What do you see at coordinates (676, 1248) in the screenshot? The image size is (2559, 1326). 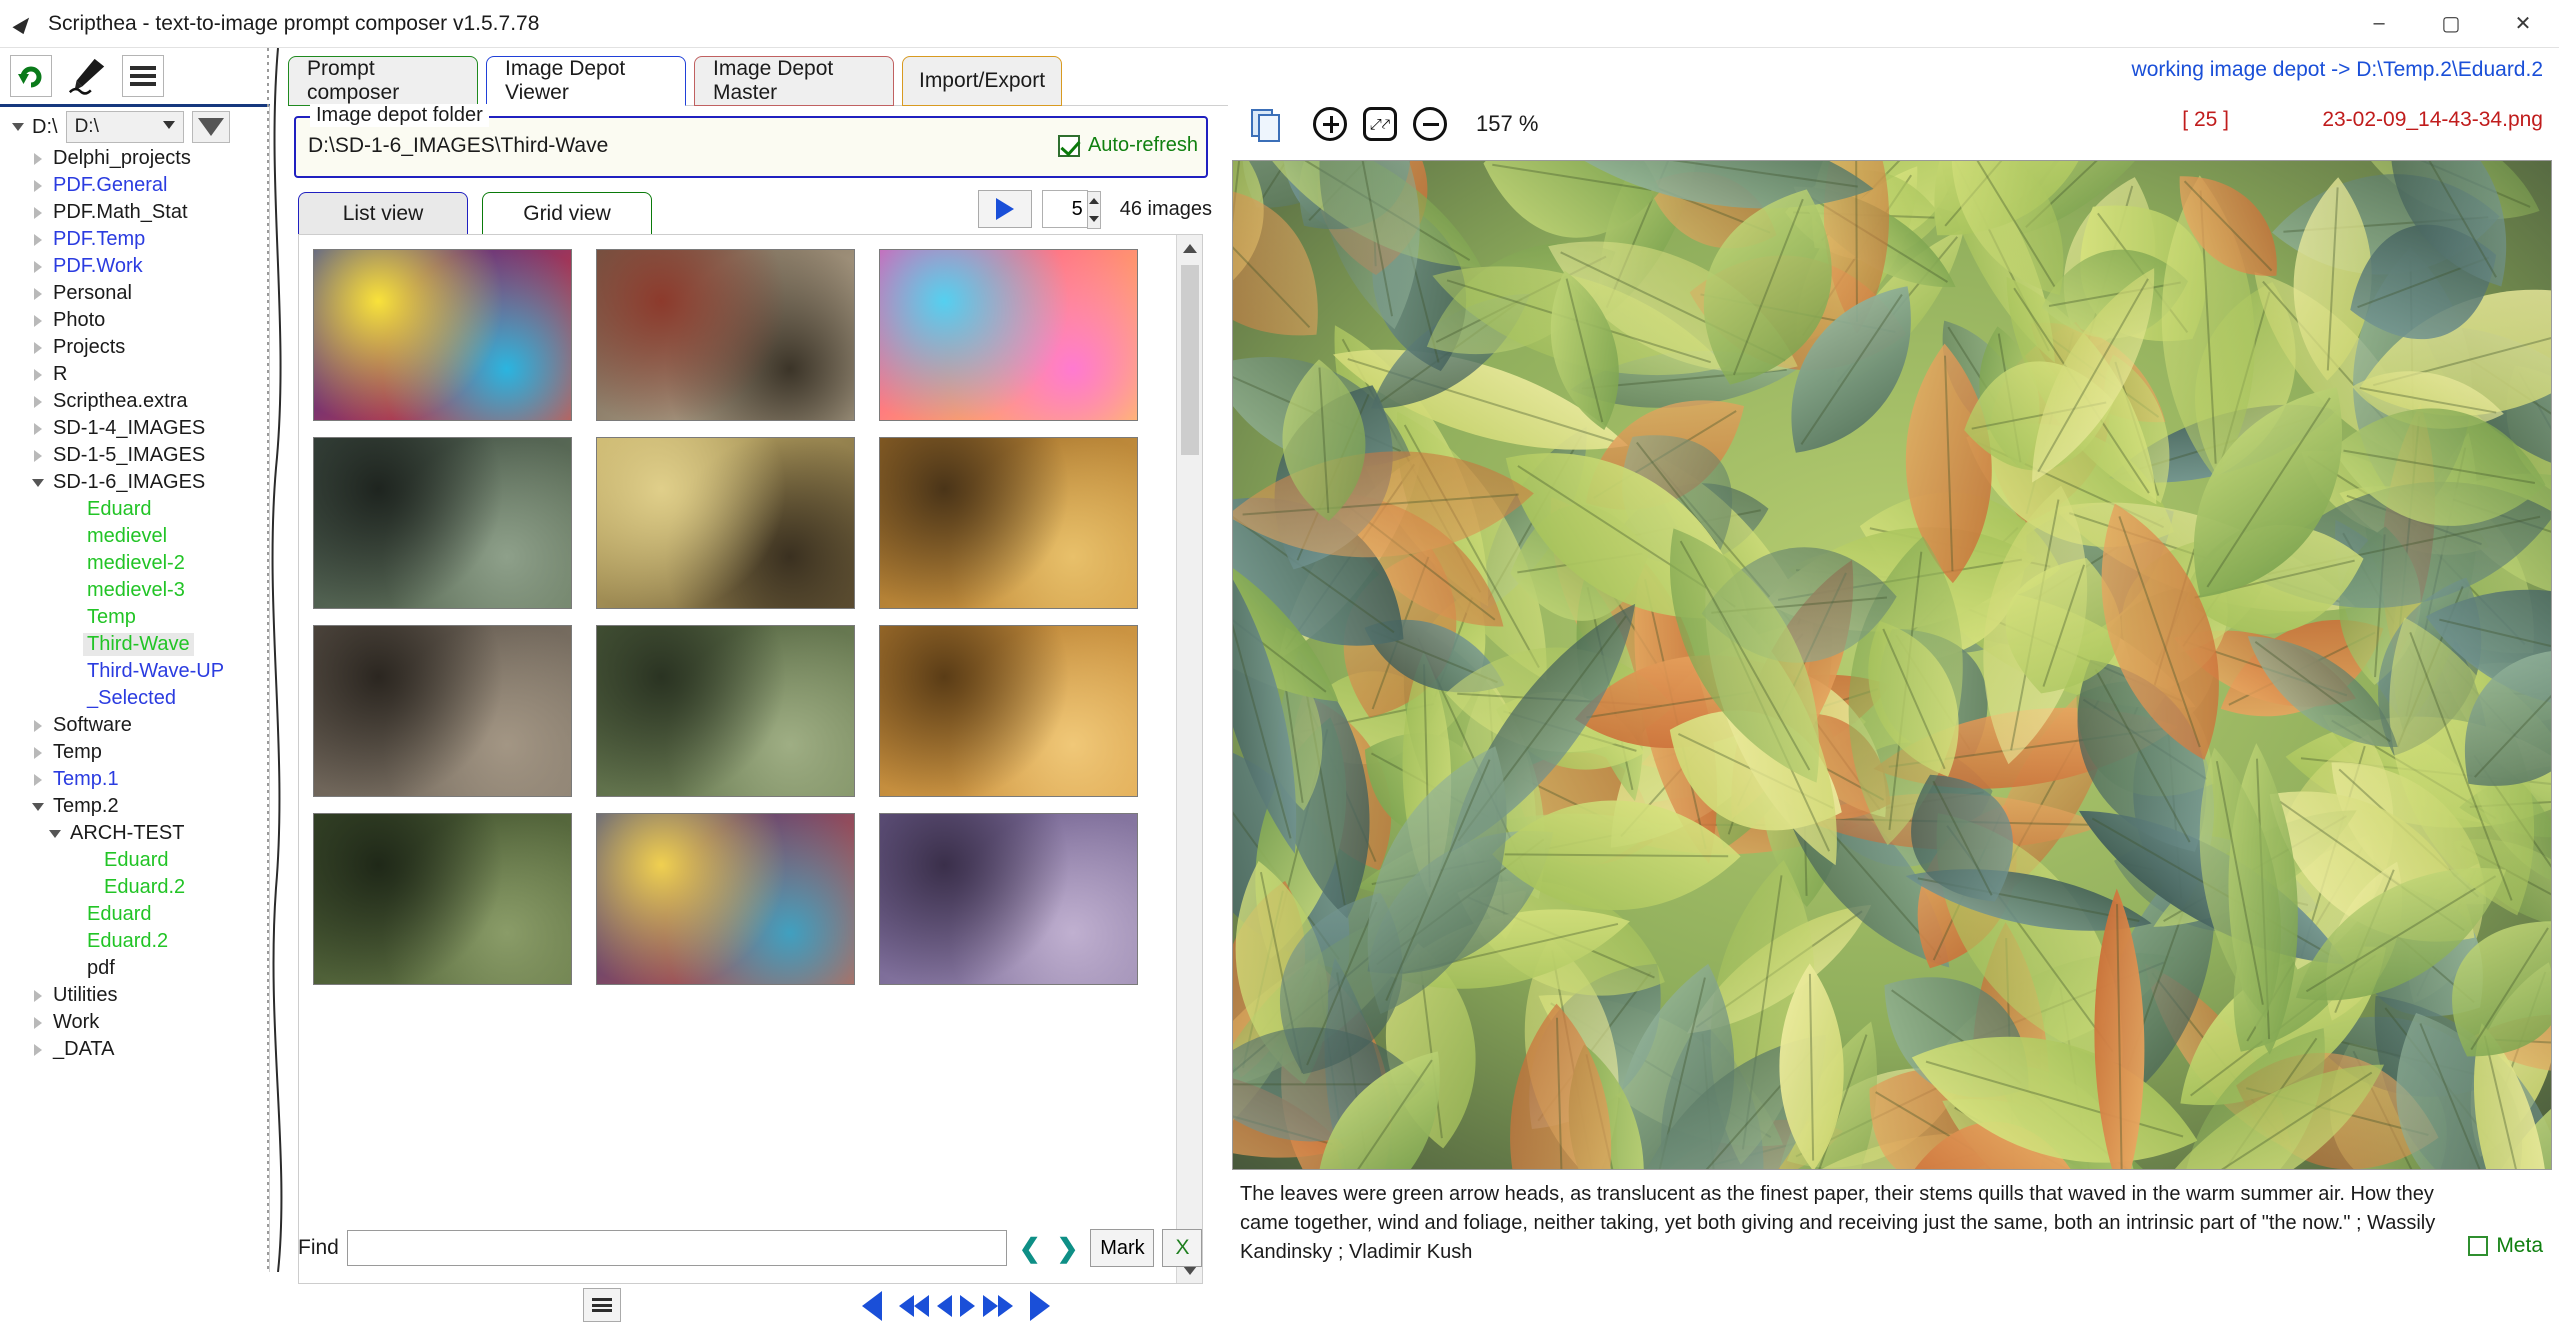 I see `find-input` at bounding box center [676, 1248].